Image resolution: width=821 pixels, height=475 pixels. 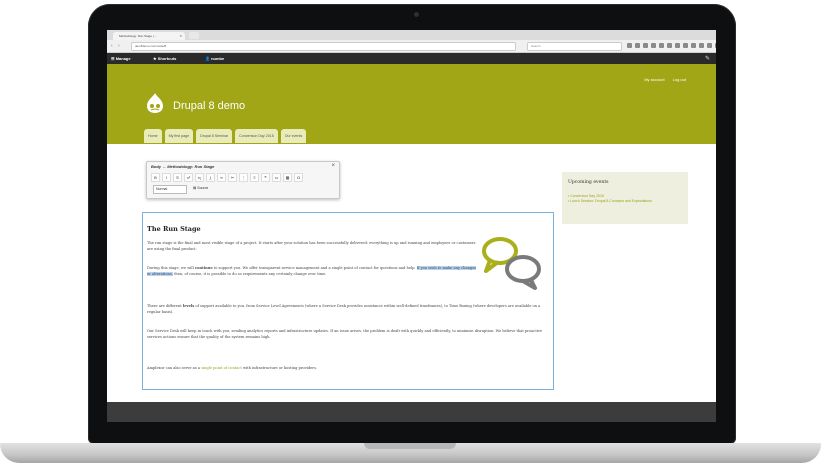 I want to click on nav-tab-drupal-seminar: Drupal 8 Seminar, so click(x=214, y=136).